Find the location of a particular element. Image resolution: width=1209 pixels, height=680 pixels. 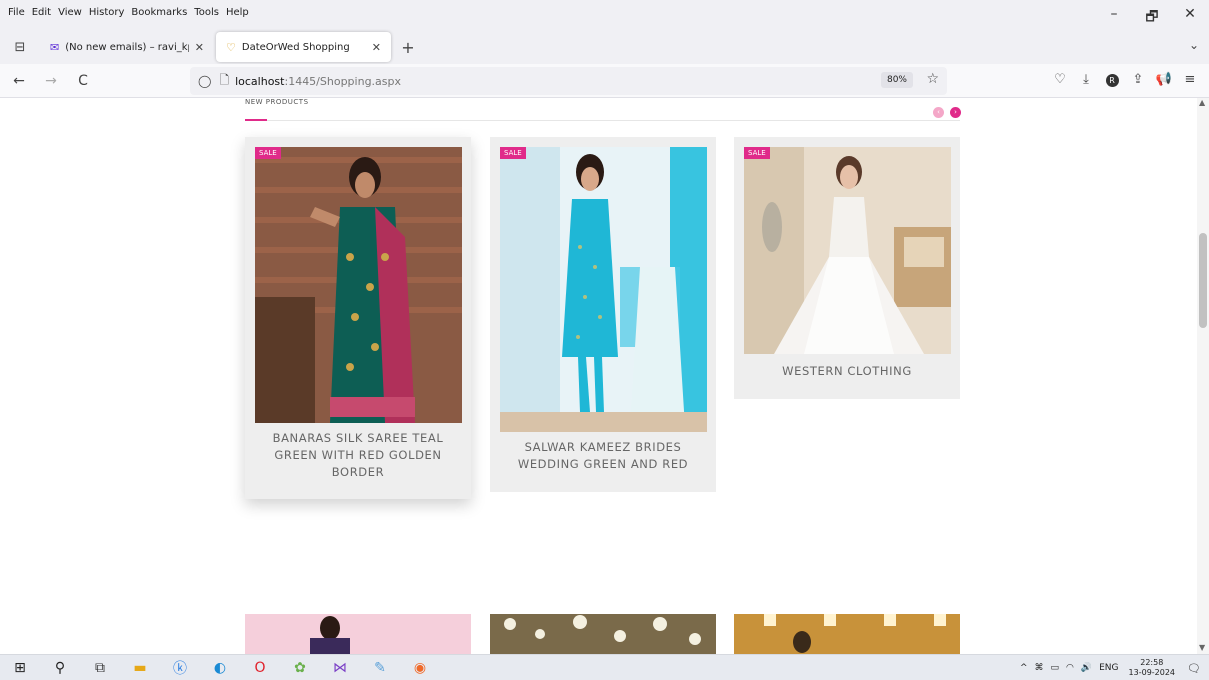

minimize-button: – is located at coordinates (1114, 18).